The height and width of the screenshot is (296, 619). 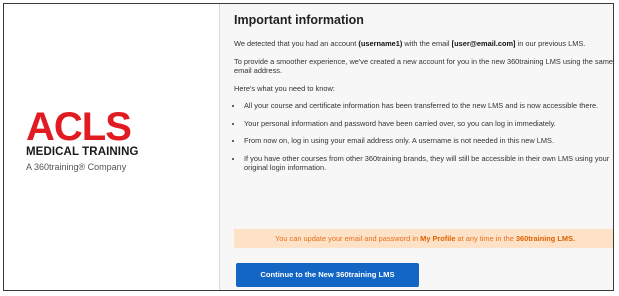 What do you see at coordinates (550, 43) in the screenshot?
I see `p1-text-c: in our previous LMS.` at bounding box center [550, 43].